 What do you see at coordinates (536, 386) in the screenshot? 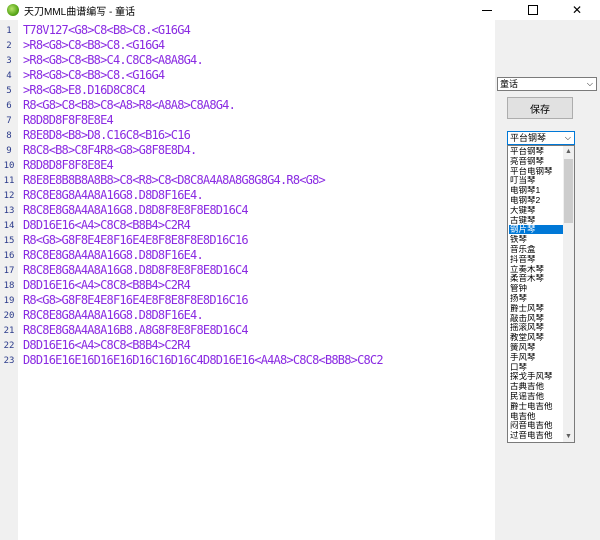
I see `instrument-option: 古典吉他` at bounding box center [536, 386].